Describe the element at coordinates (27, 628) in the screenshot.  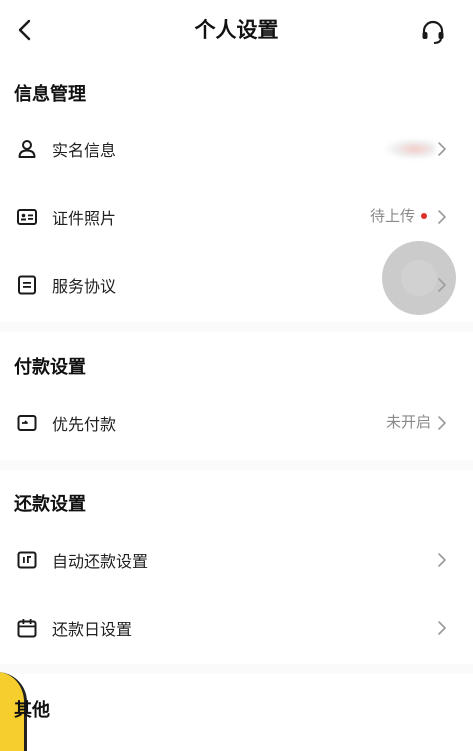
I see `calendar-icon` at that location.